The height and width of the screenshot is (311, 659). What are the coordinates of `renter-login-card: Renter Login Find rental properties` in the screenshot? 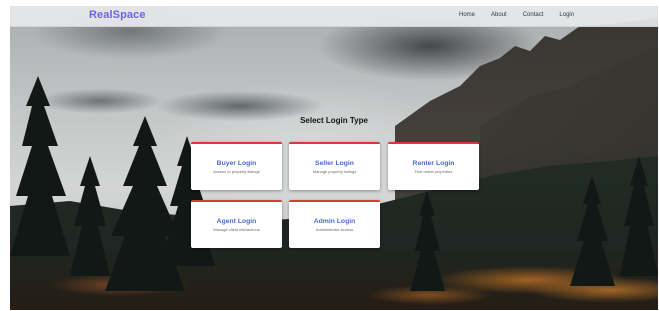 It's located at (433, 166).